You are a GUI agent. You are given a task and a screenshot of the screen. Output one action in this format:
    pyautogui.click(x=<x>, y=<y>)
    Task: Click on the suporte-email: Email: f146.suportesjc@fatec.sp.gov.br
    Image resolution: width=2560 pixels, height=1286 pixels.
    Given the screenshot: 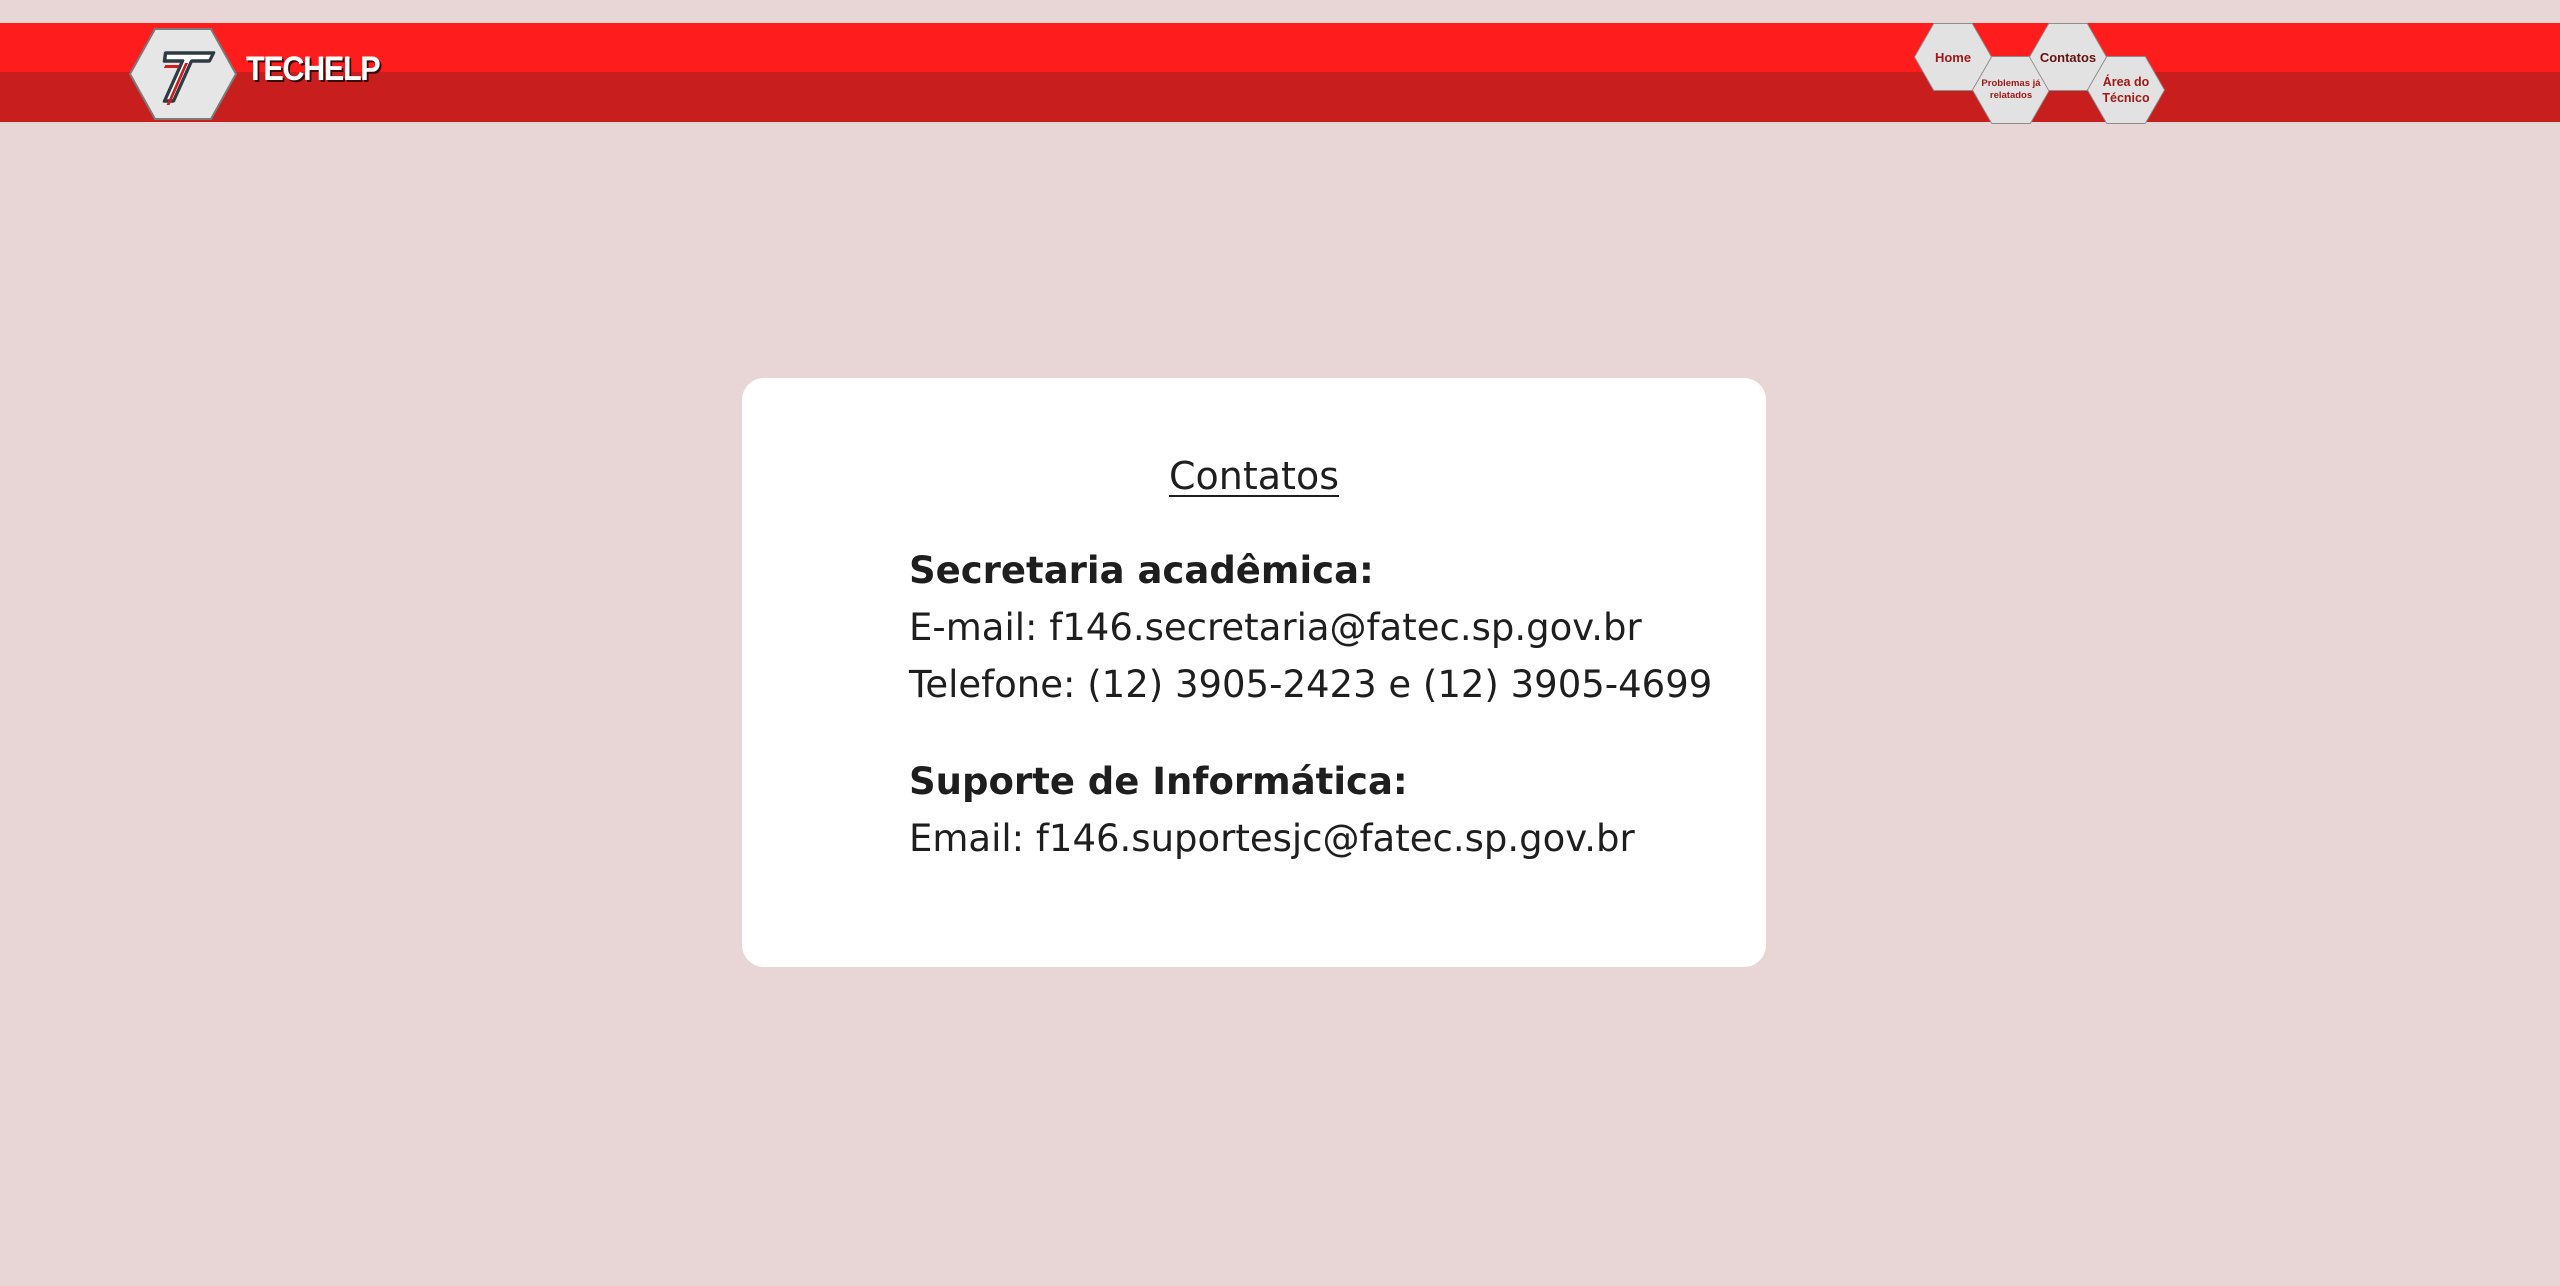 What is the action you would take?
    pyautogui.click(x=1272, y=838)
    